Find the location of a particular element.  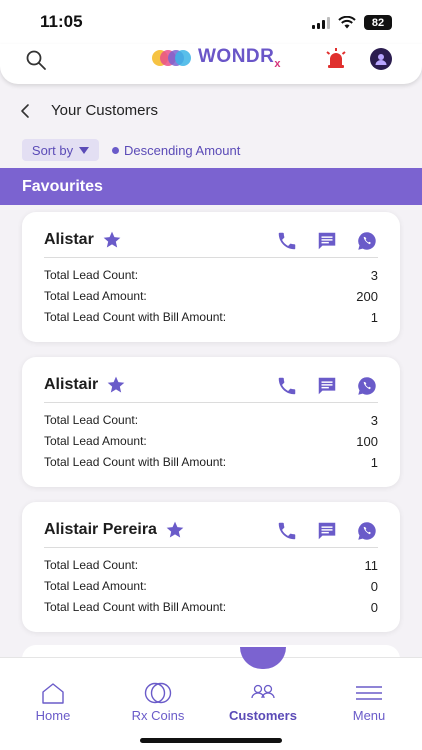

customer-name: Alistair is located at coordinates (85, 385).